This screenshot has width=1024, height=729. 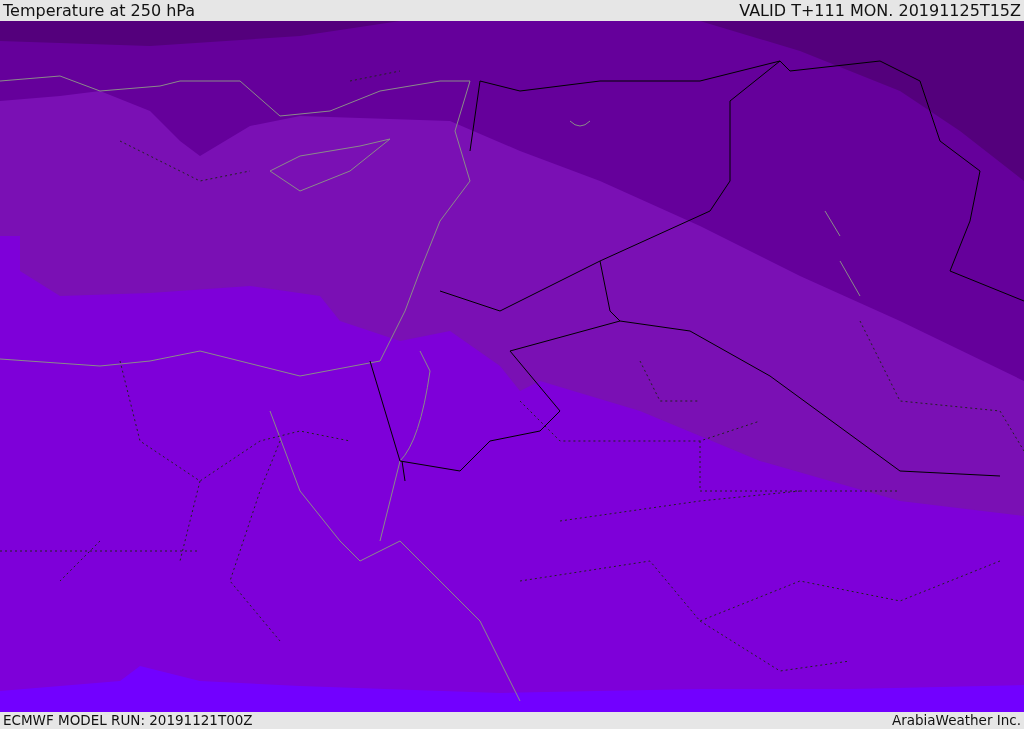 I want to click on valid-time: VALID T+111 MON. 20191125T15Z, so click(x=880, y=10).